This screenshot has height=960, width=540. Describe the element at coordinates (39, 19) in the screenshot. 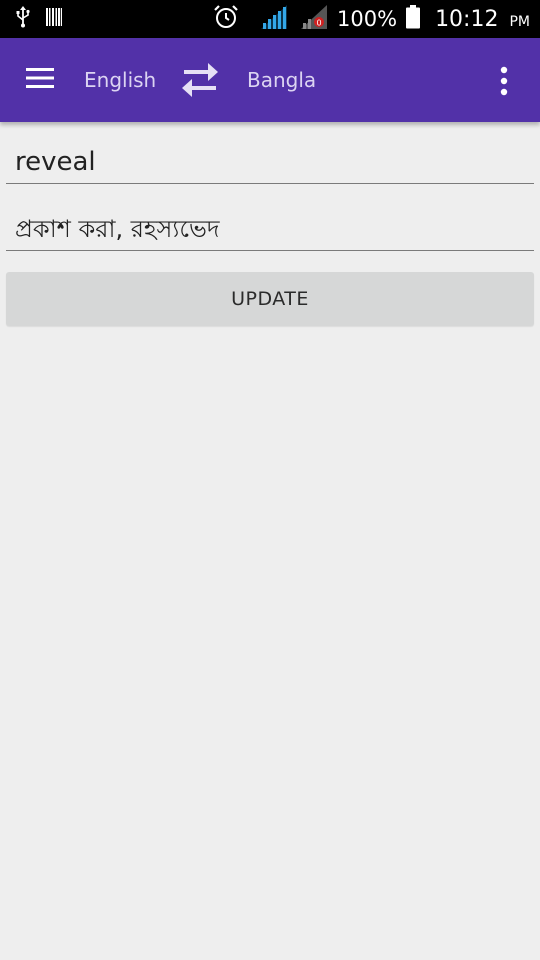

I see `status-bar-left` at that location.